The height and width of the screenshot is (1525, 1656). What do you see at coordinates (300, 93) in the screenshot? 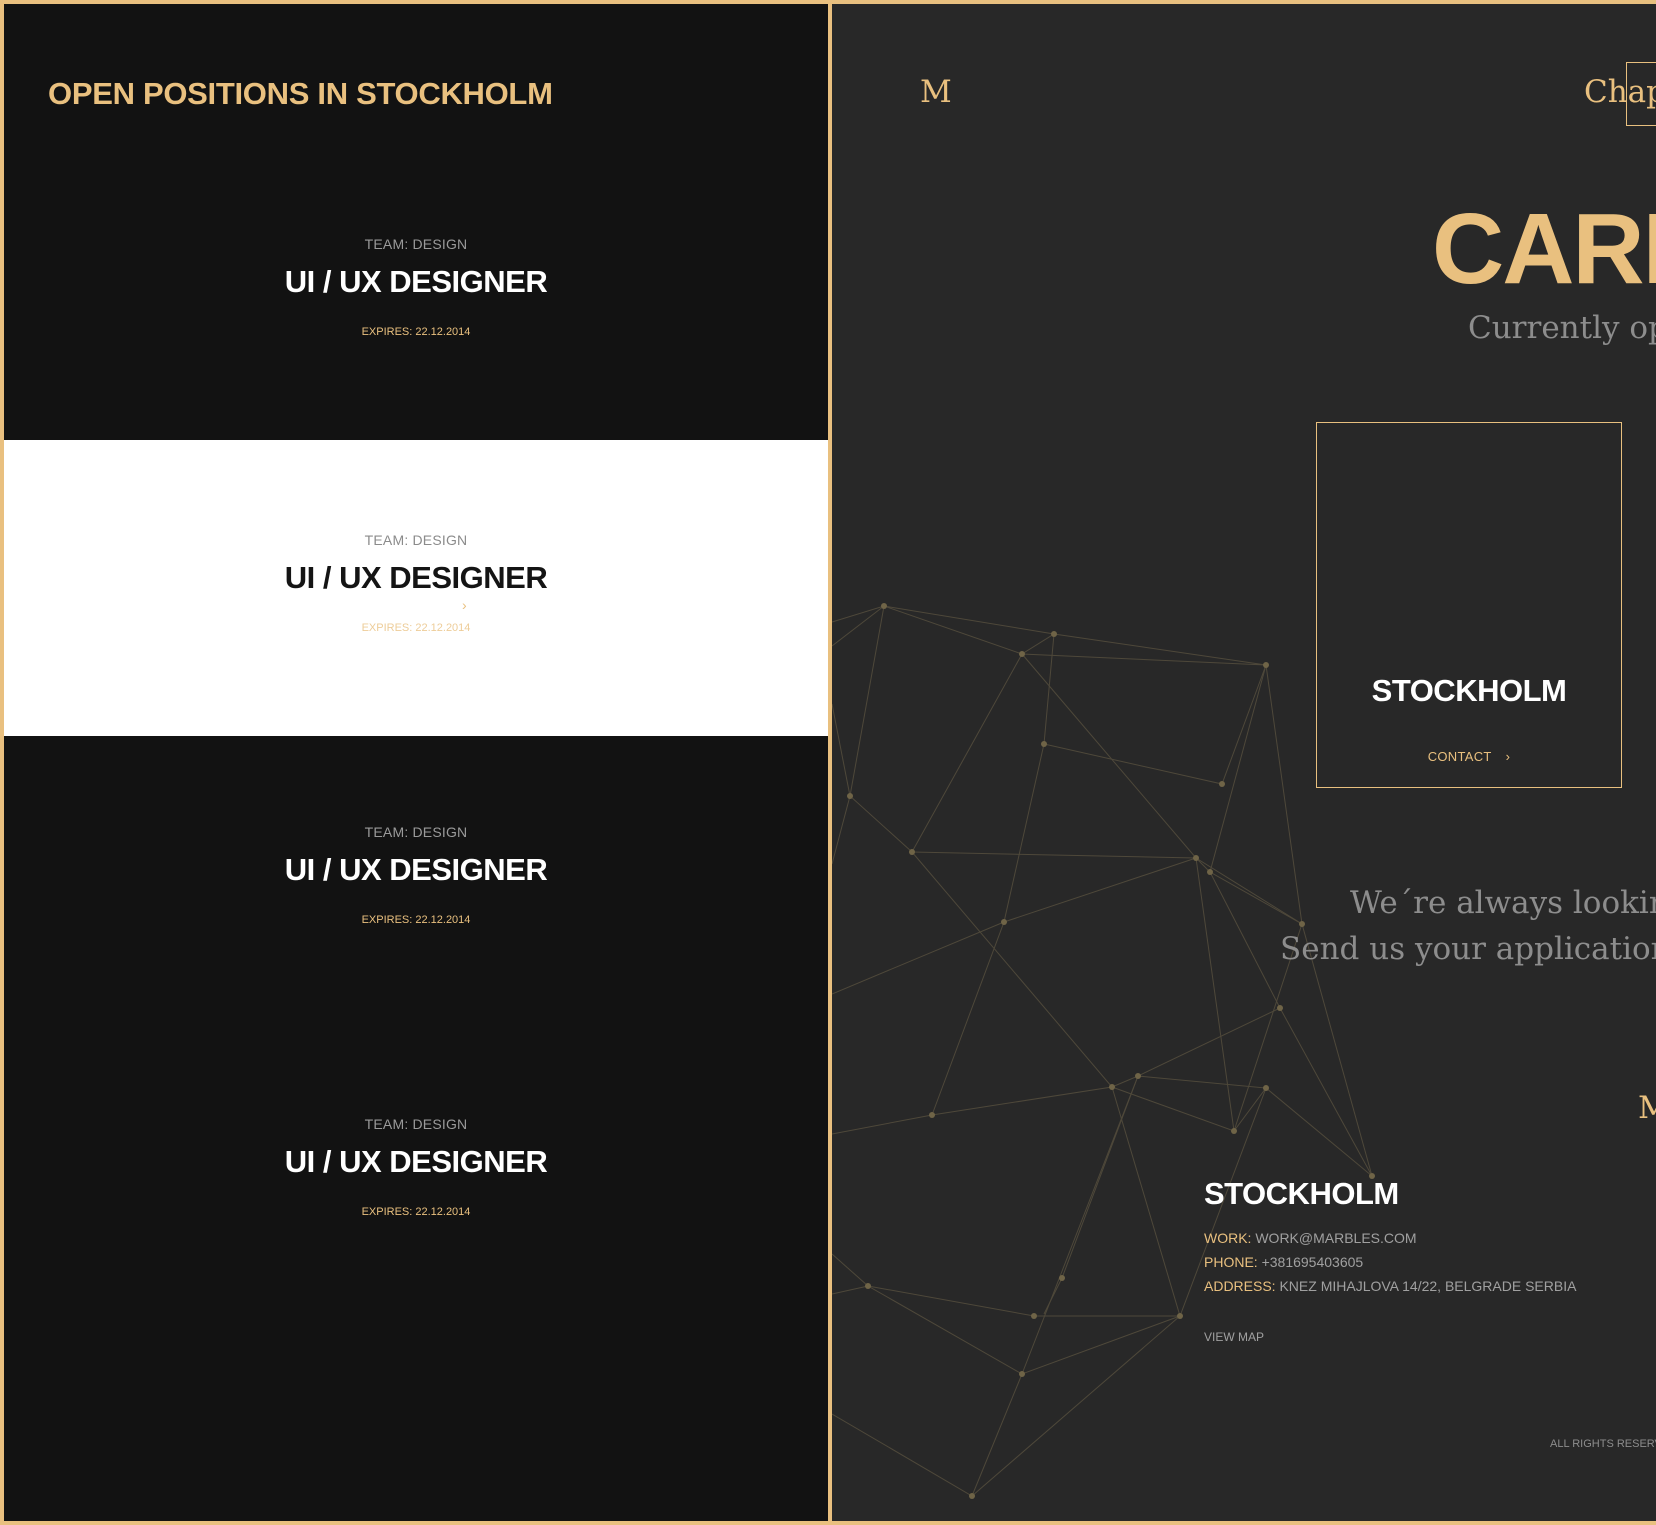
I see `page-title: OPEN POSITIONS IN STOCKHOLM` at bounding box center [300, 93].